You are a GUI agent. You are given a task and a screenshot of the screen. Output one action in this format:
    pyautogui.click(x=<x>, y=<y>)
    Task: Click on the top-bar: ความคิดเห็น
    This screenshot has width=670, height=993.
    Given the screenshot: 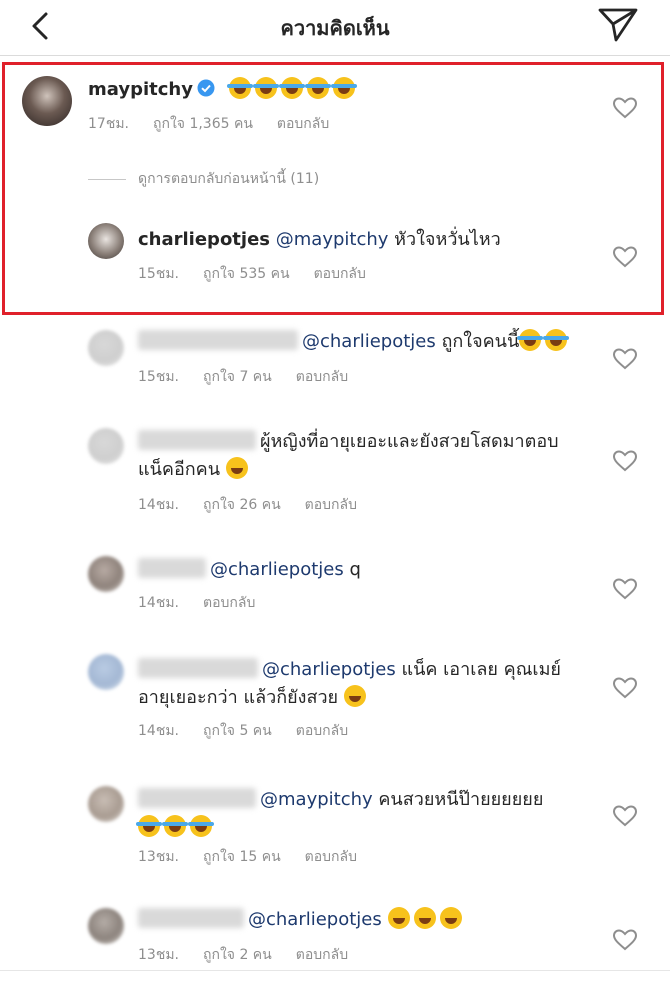 What is the action you would take?
    pyautogui.click(x=335, y=28)
    